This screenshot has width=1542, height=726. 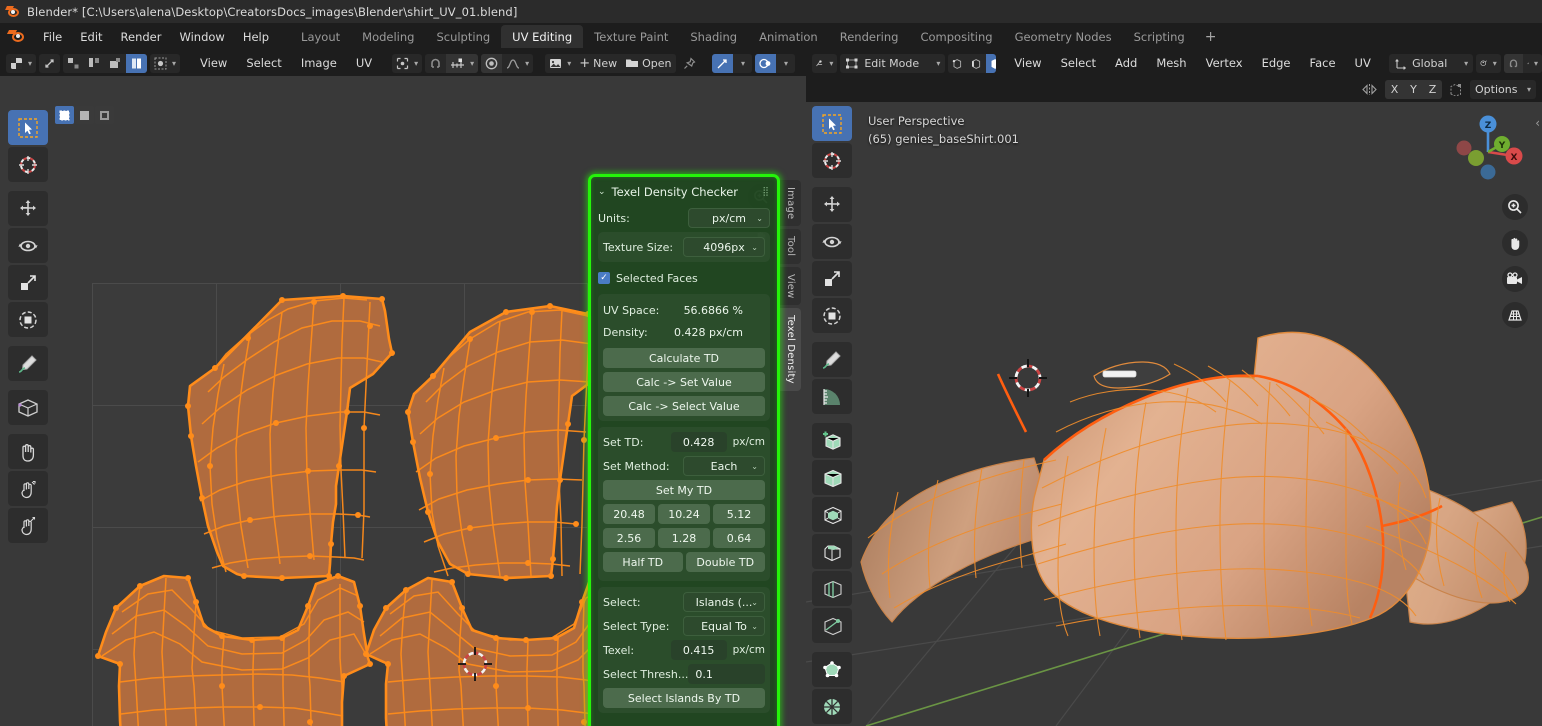 What do you see at coordinates (1537, 123) in the screenshot?
I see `sidebar-collapse-arrow-icon: ‹` at bounding box center [1537, 123].